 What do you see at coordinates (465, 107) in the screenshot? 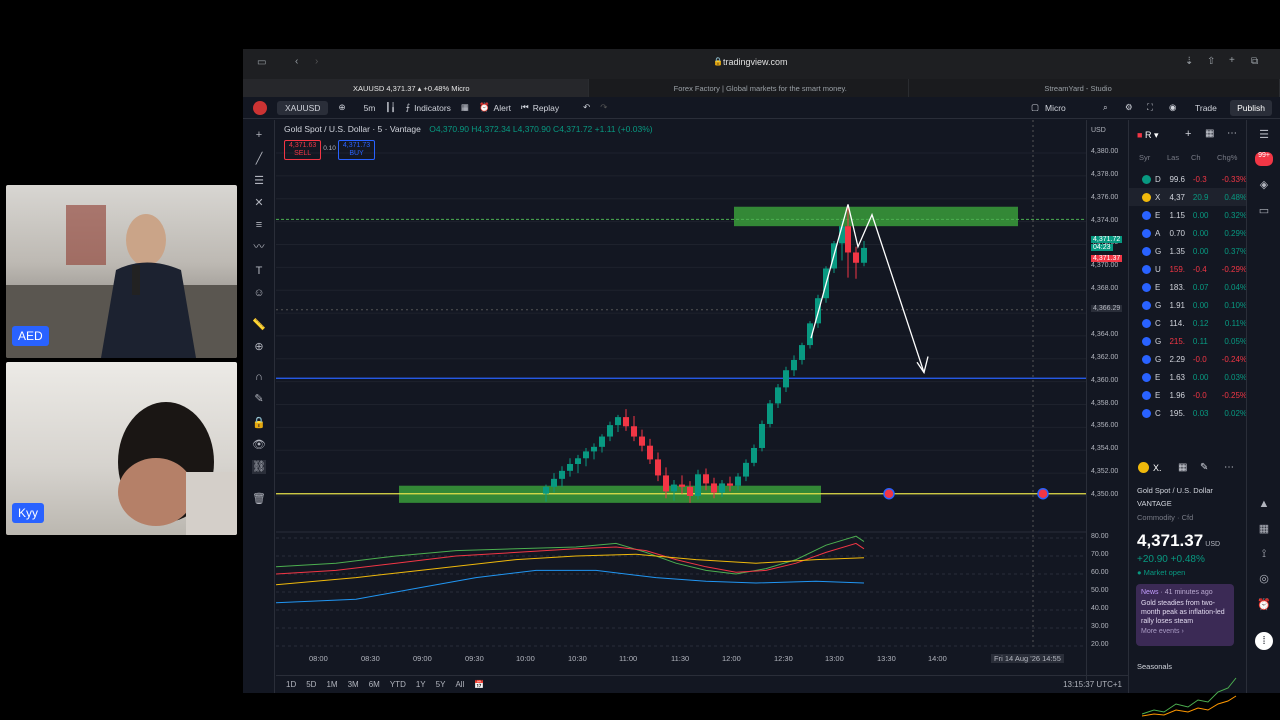
I see `layouts-icon: ▦` at bounding box center [465, 107].